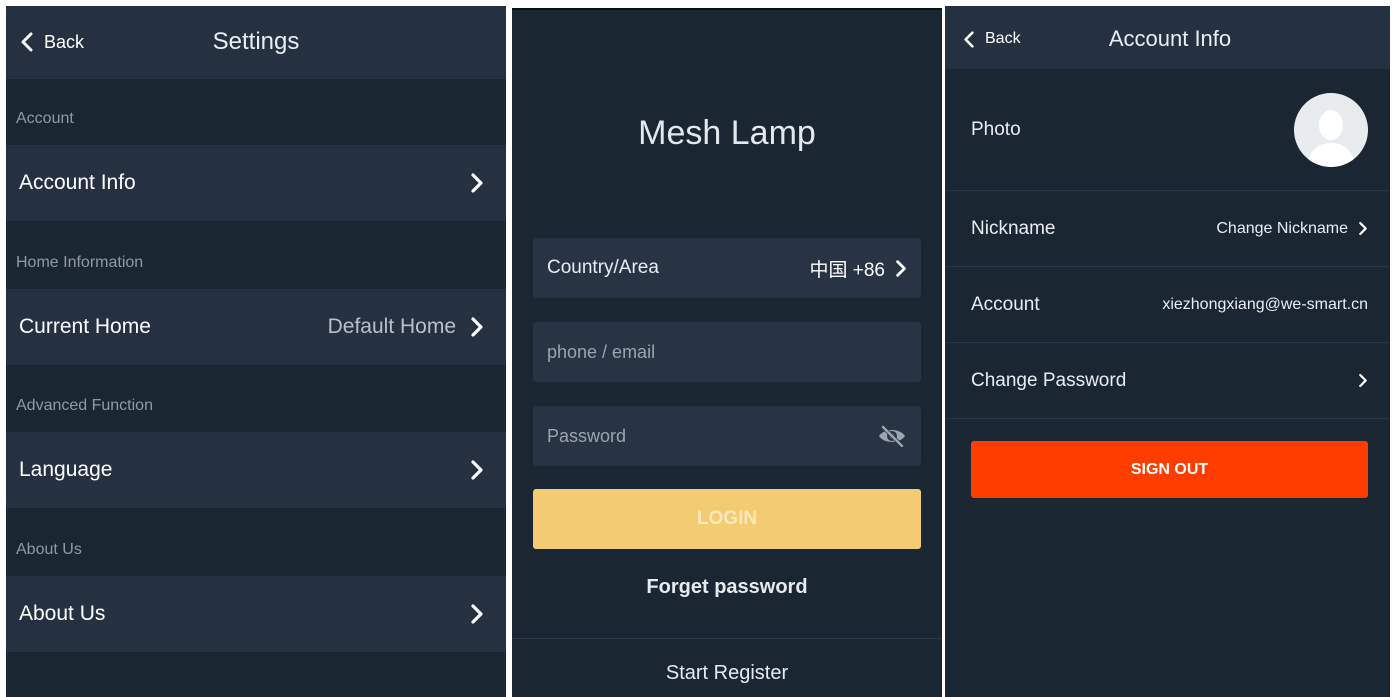 The height and width of the screenshot is (697, 1396). What do you see at coordinates (49, 549) in the screenshot?
I see `section-header-about: About Us` at bounding box center [49, 549].